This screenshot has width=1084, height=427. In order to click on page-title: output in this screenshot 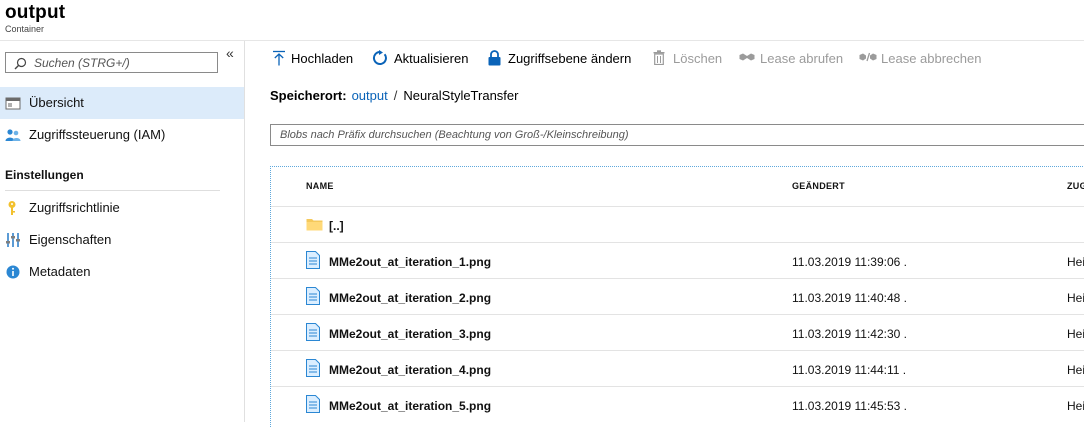, I will do `click(35, 12)`.